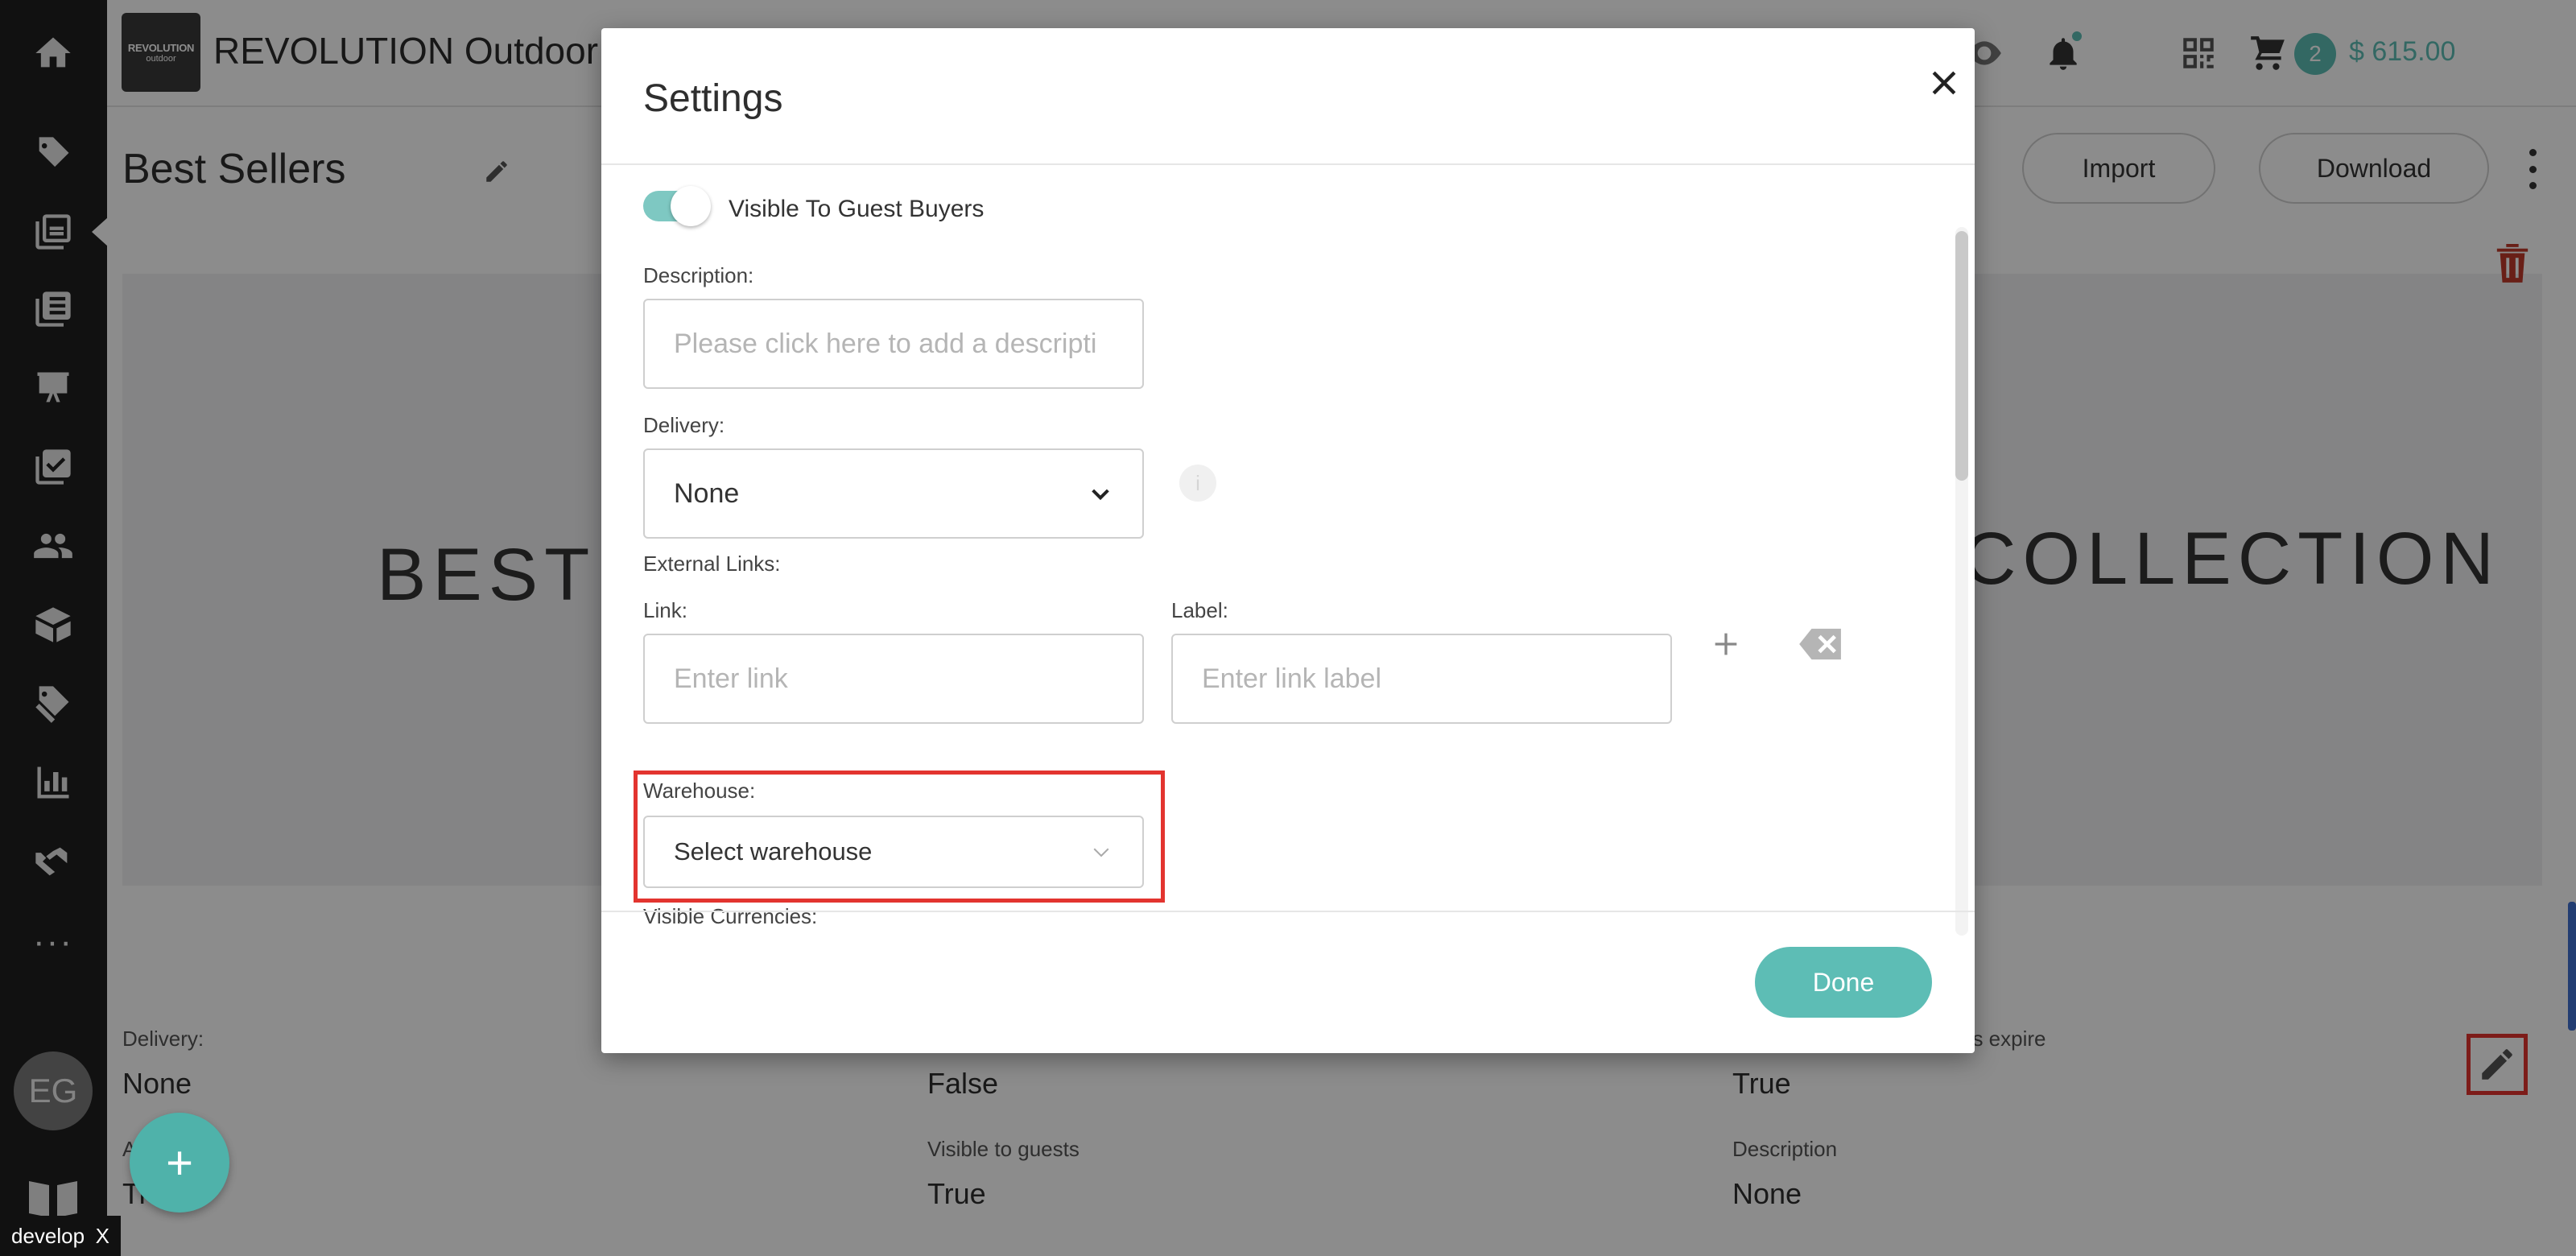 Image resolution: width=2576 pixels, height=1256 pixels. Describe the element at coordinates (893, 852) in the screenshot. I see `warehouse-select: Select warehouse` at that location.